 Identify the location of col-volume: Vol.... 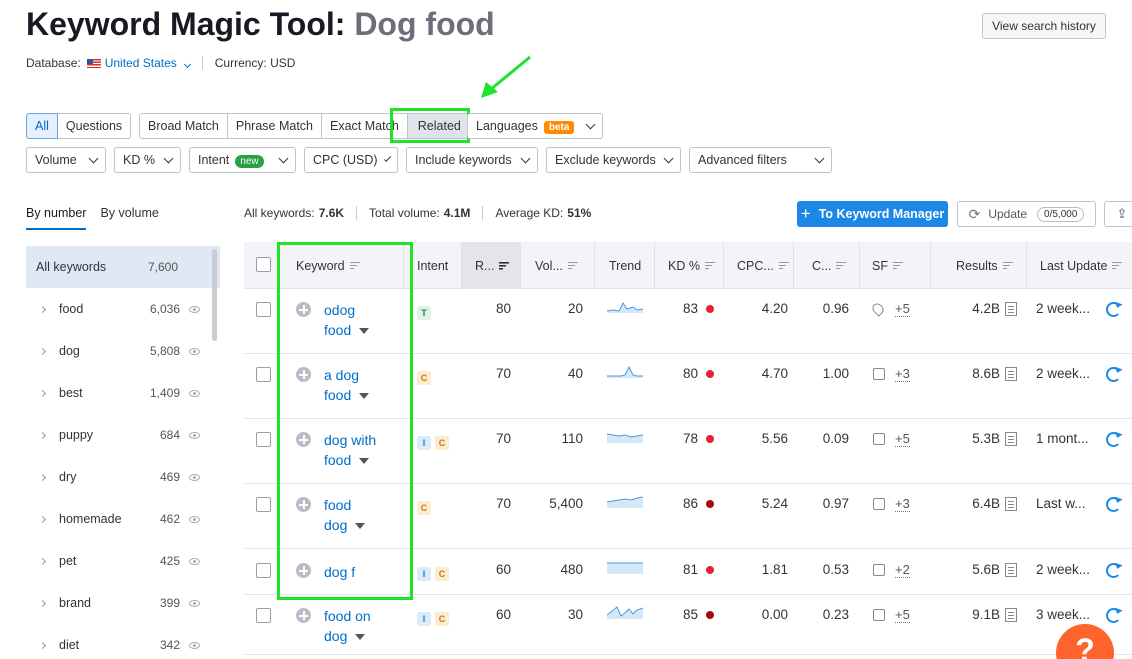
(558, 265).